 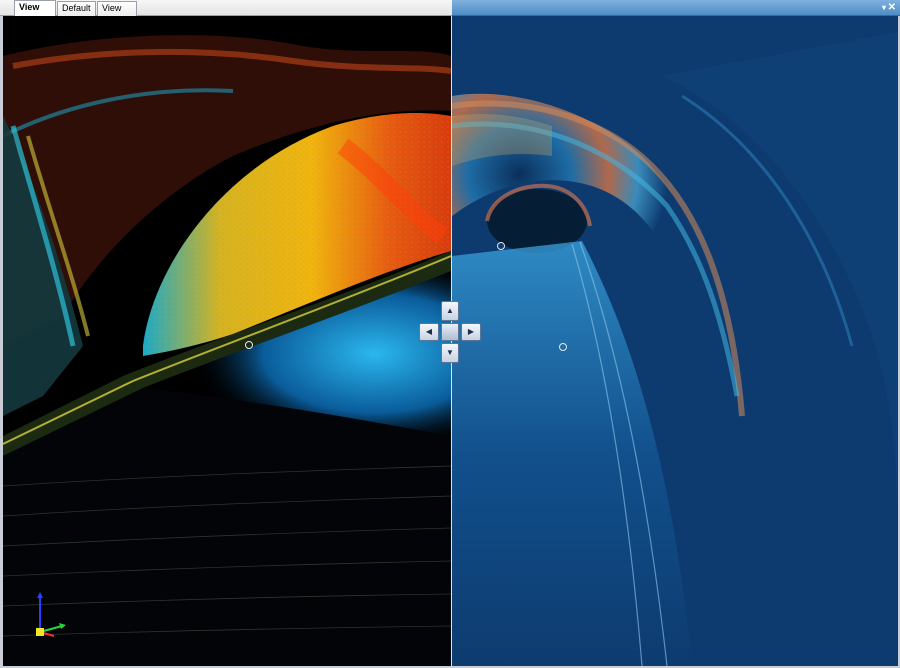 What do you see at coordinates (676, 8) in the screenshot?
I see `active-viewport-titlebar: ▾ ✕` at bounding box center [676, 8].